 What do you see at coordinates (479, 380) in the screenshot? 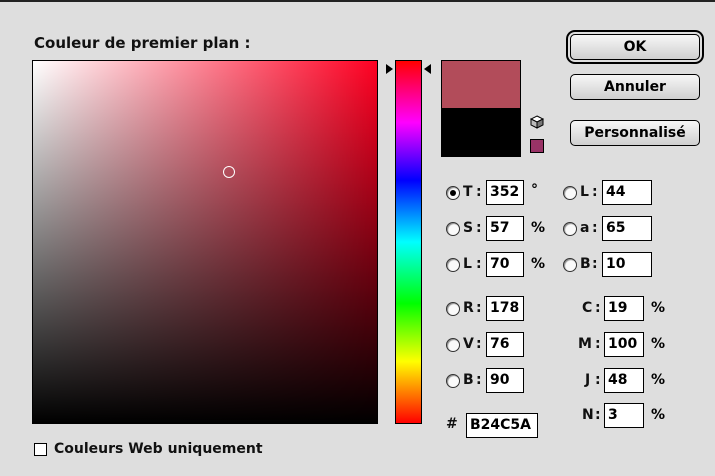
I see `blue-colon: :` at bounding box center [479, 380].